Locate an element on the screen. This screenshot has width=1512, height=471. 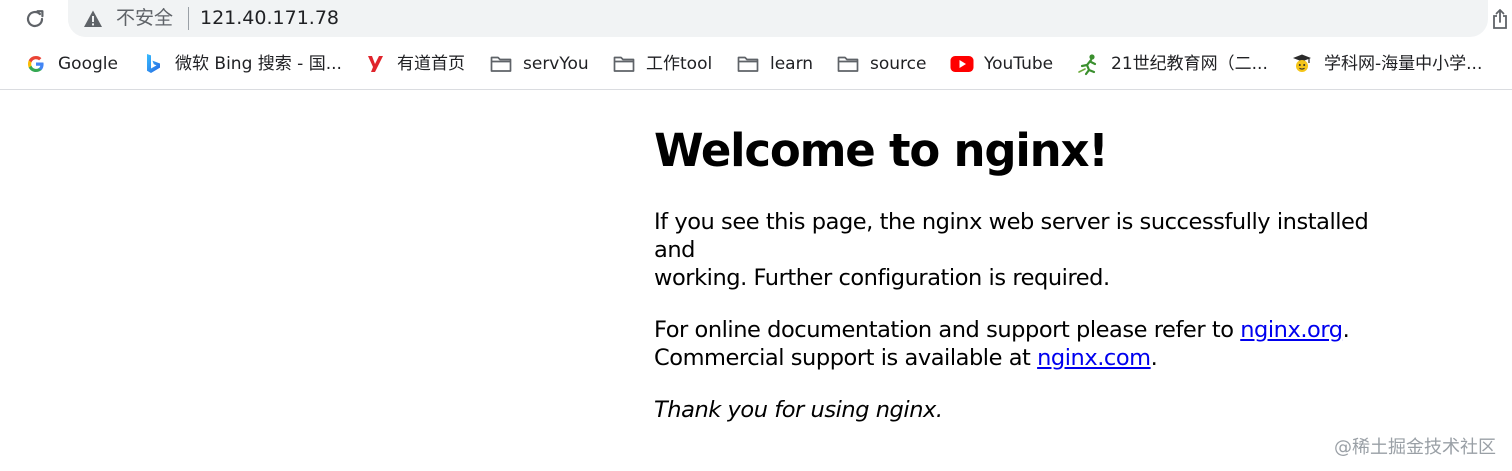
bookmark-google: Google is located at coordinates (71, 64).